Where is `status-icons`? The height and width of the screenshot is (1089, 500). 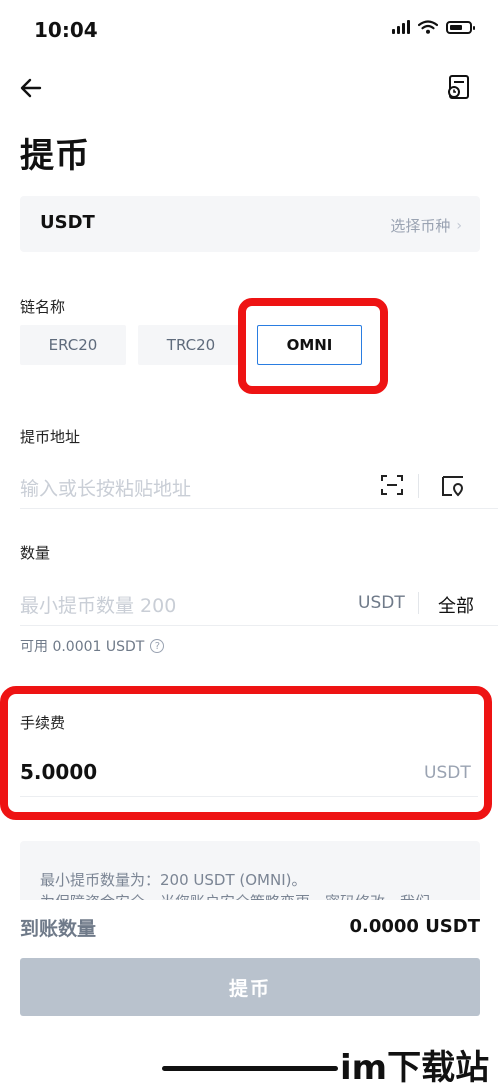
status-icons is located at coordinates (433, 27).